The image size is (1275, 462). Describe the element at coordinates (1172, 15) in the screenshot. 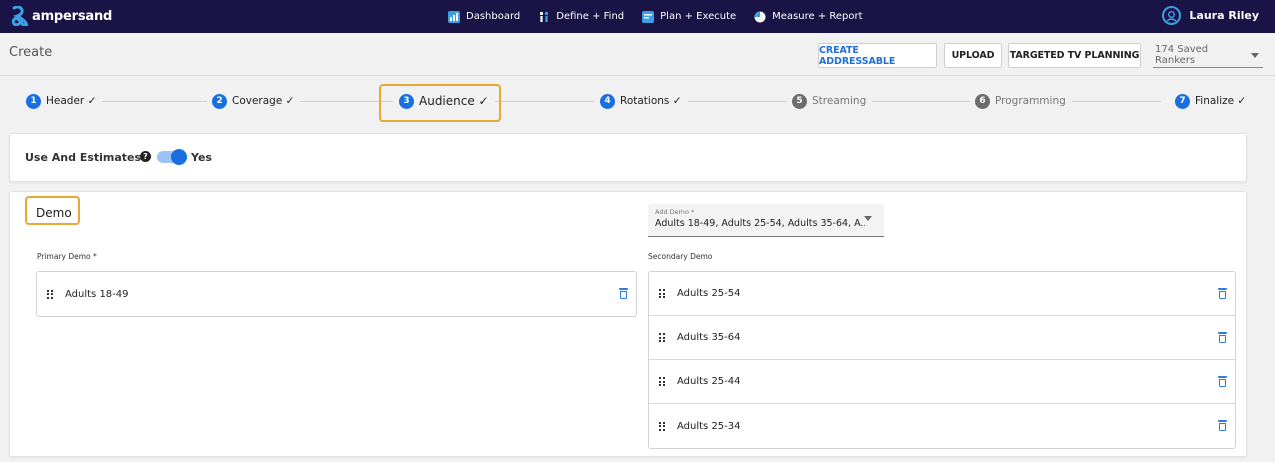

I see `user-circle-icon` at that location.